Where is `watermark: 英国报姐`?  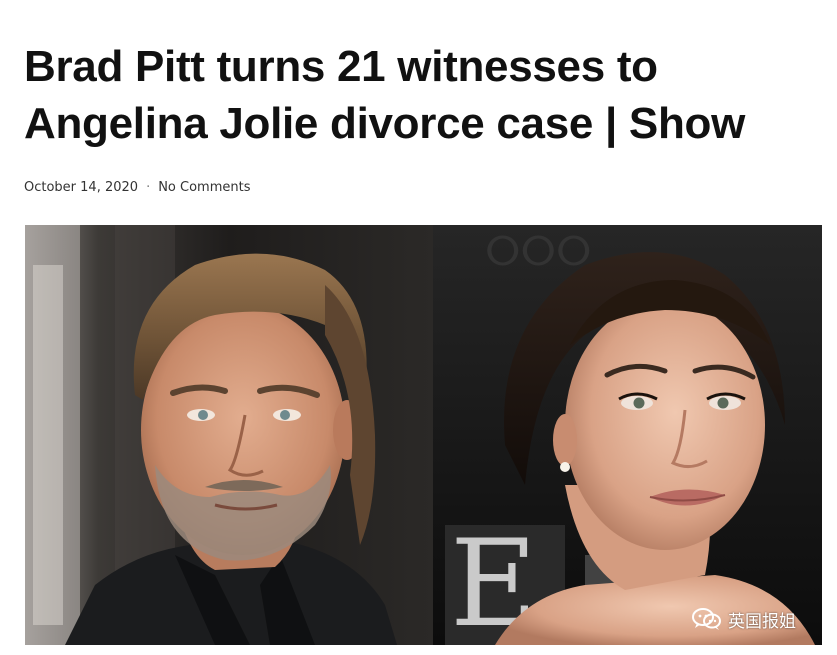 watermark: 英国报姐 is located at coordinates (744, 619).